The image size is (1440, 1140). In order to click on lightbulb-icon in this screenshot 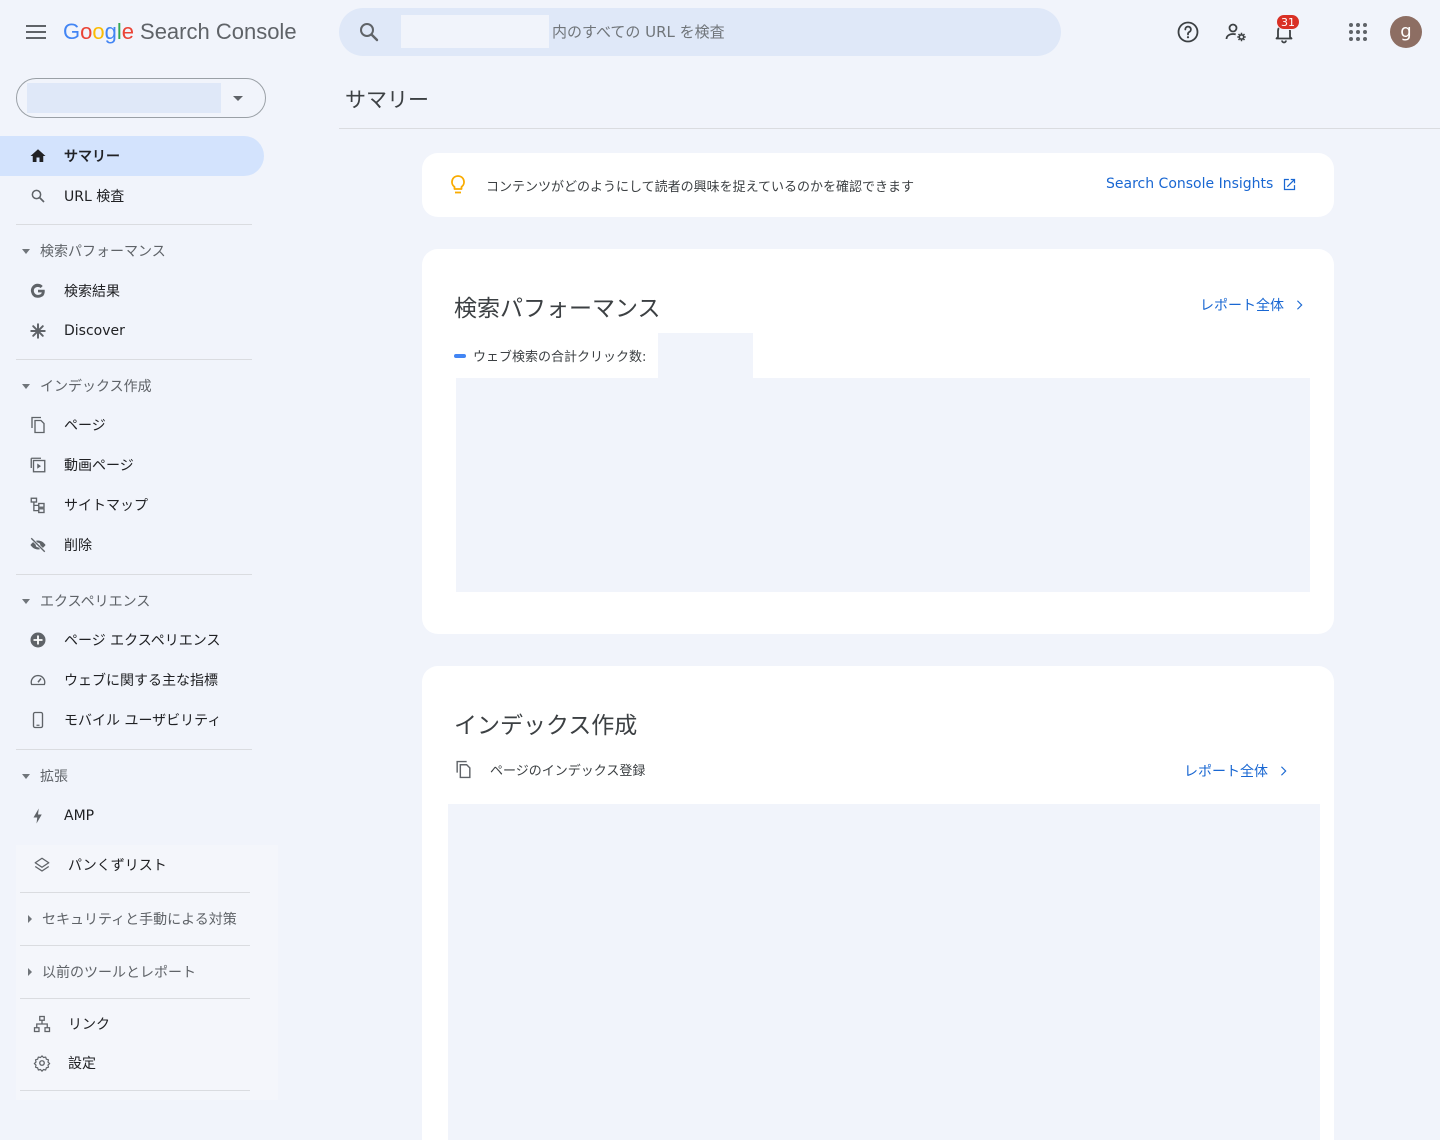, I will do `click(458, 184)`.